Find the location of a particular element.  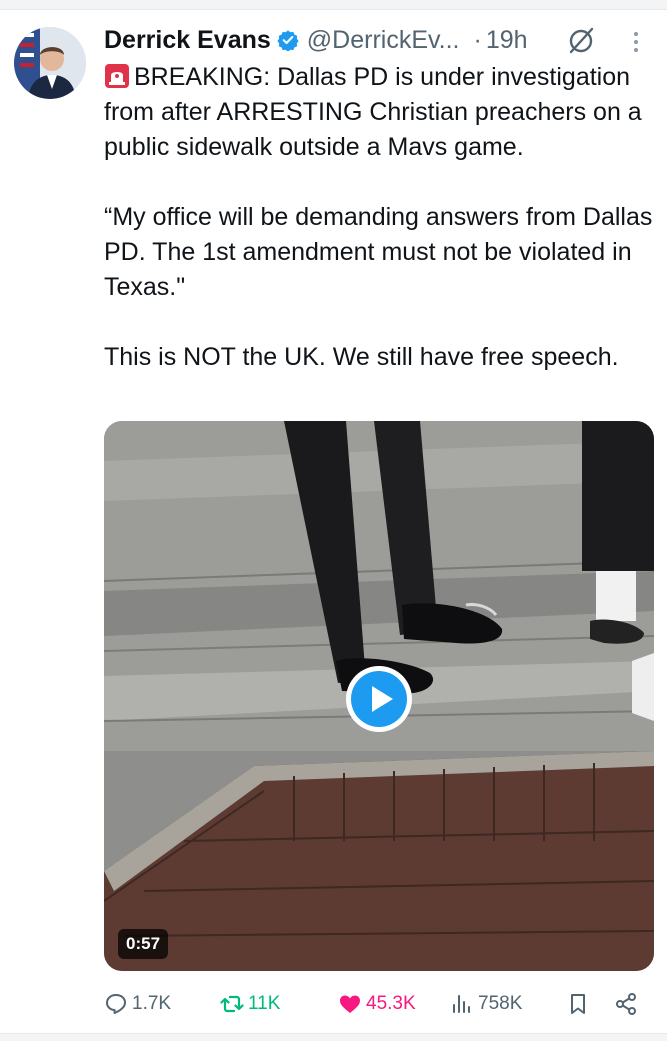

avatar is located at coordinates (50, 63).